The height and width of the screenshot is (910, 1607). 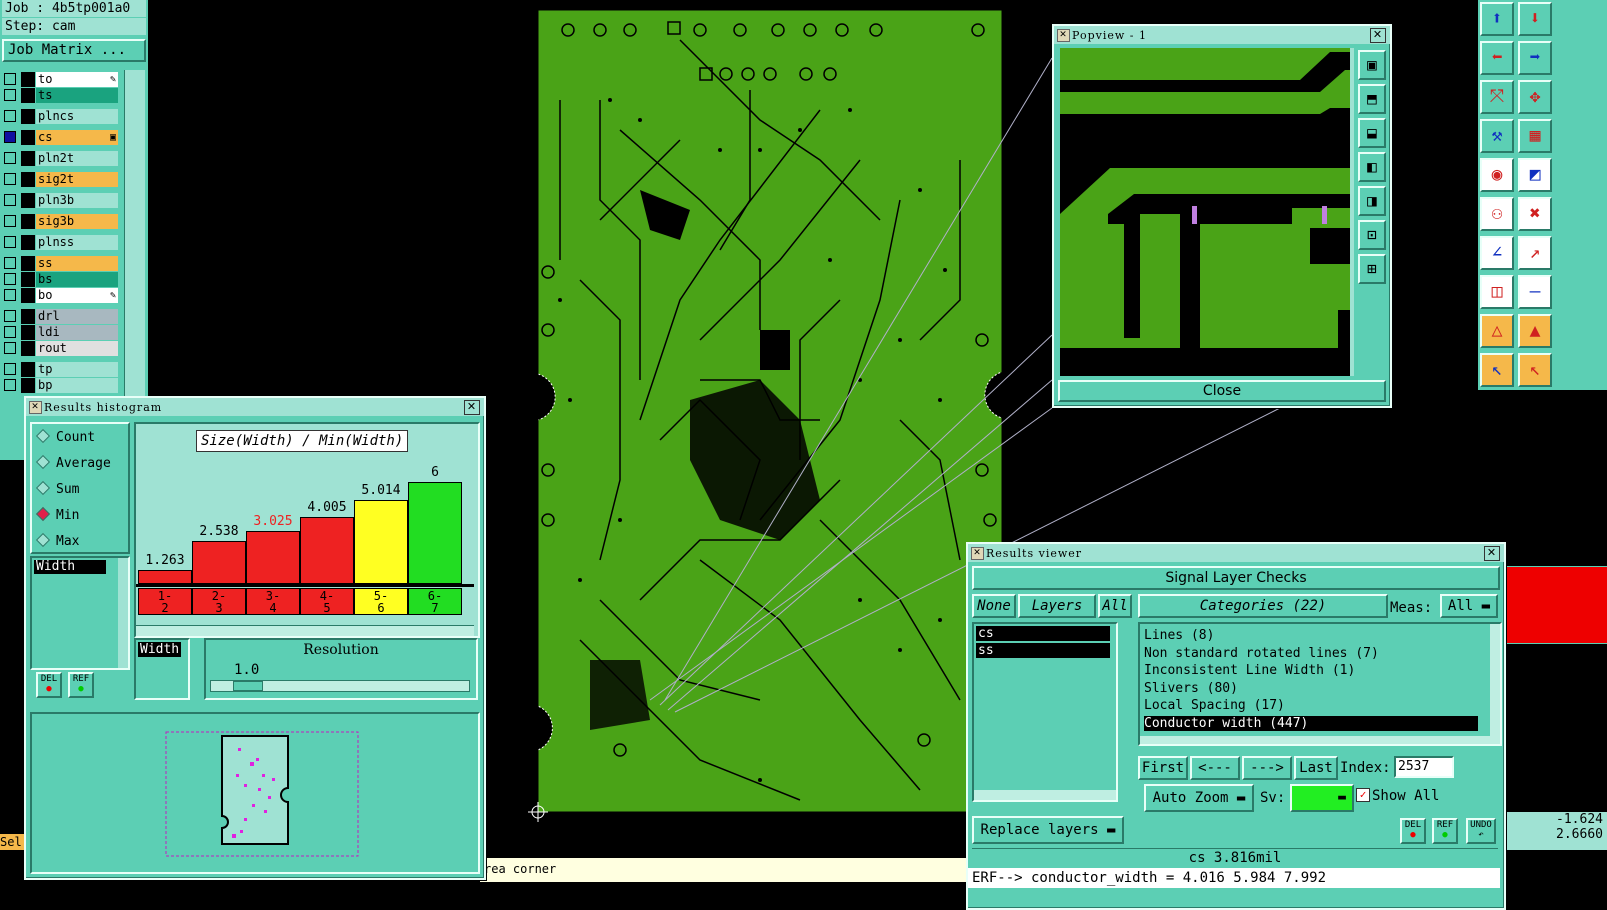 What do you see at coordinates (1057, 606) in the screenshot?
I see `layers-button: Layers` at bounding box center [1057, 606].